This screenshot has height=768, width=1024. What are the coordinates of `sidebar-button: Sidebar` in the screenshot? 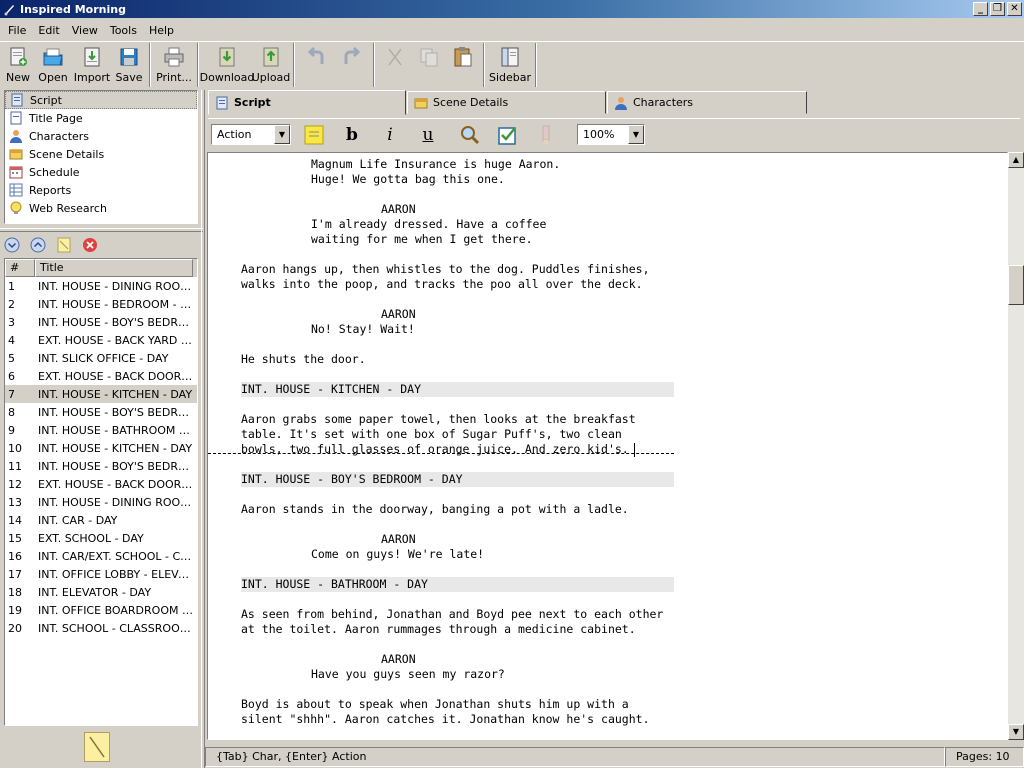 It's located at (510, 65).